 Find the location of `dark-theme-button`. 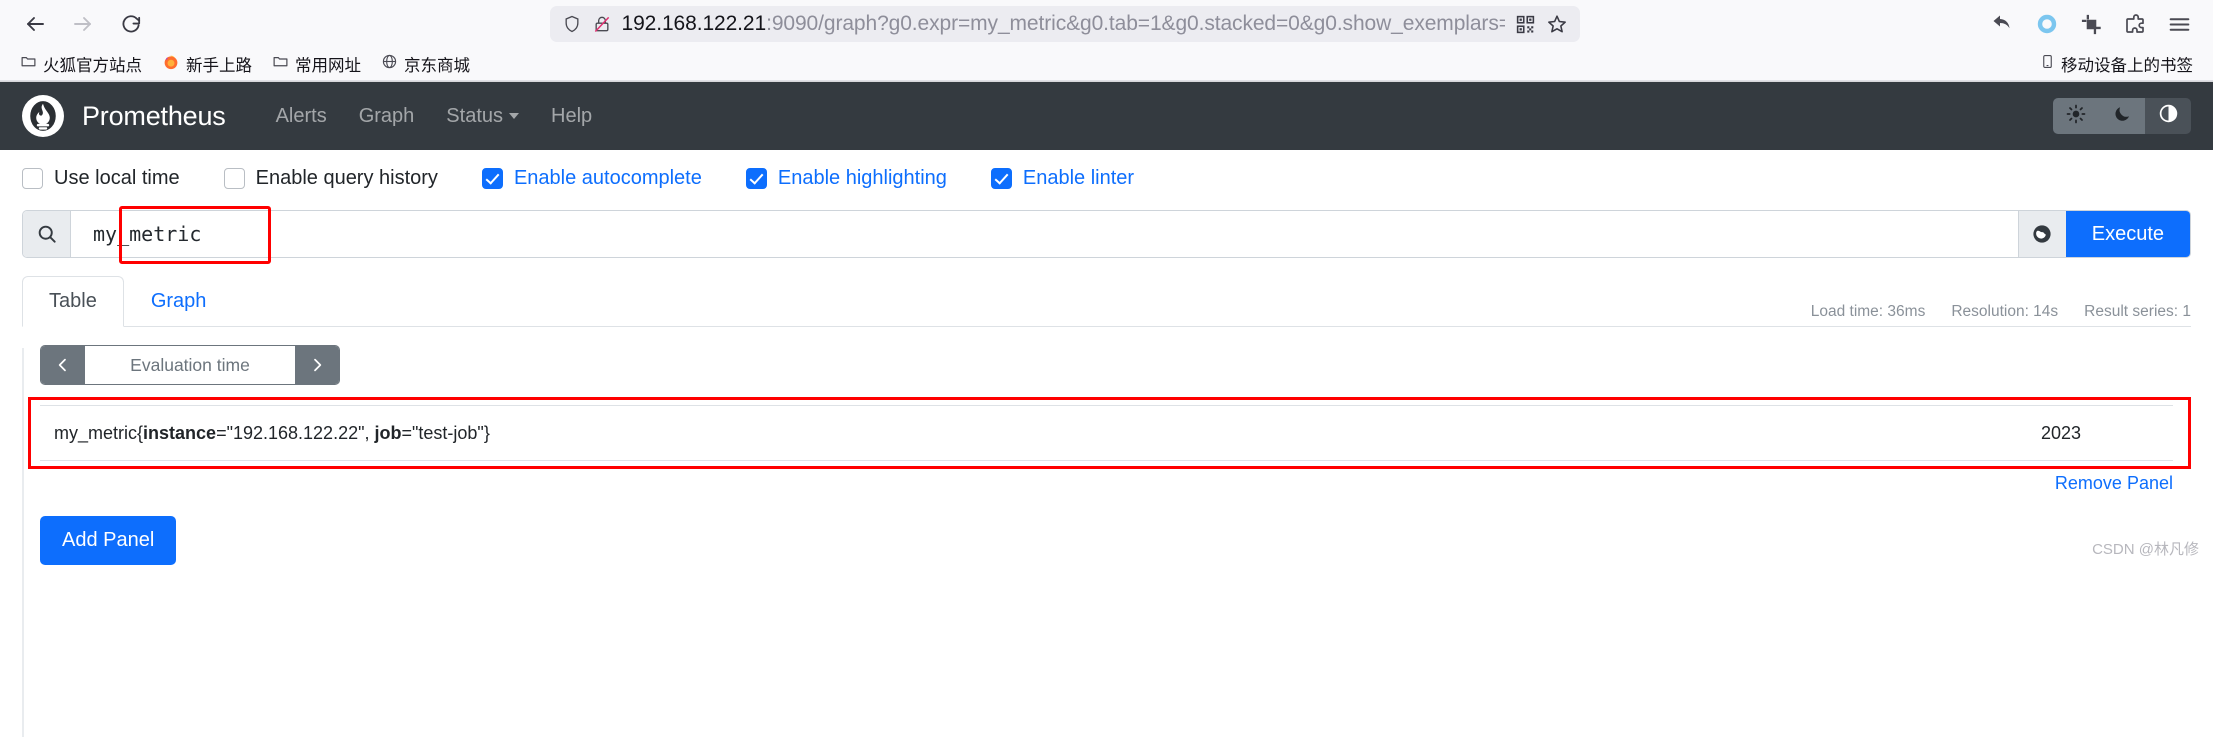

dark-theme-button is located at coordinates (2122, 116).